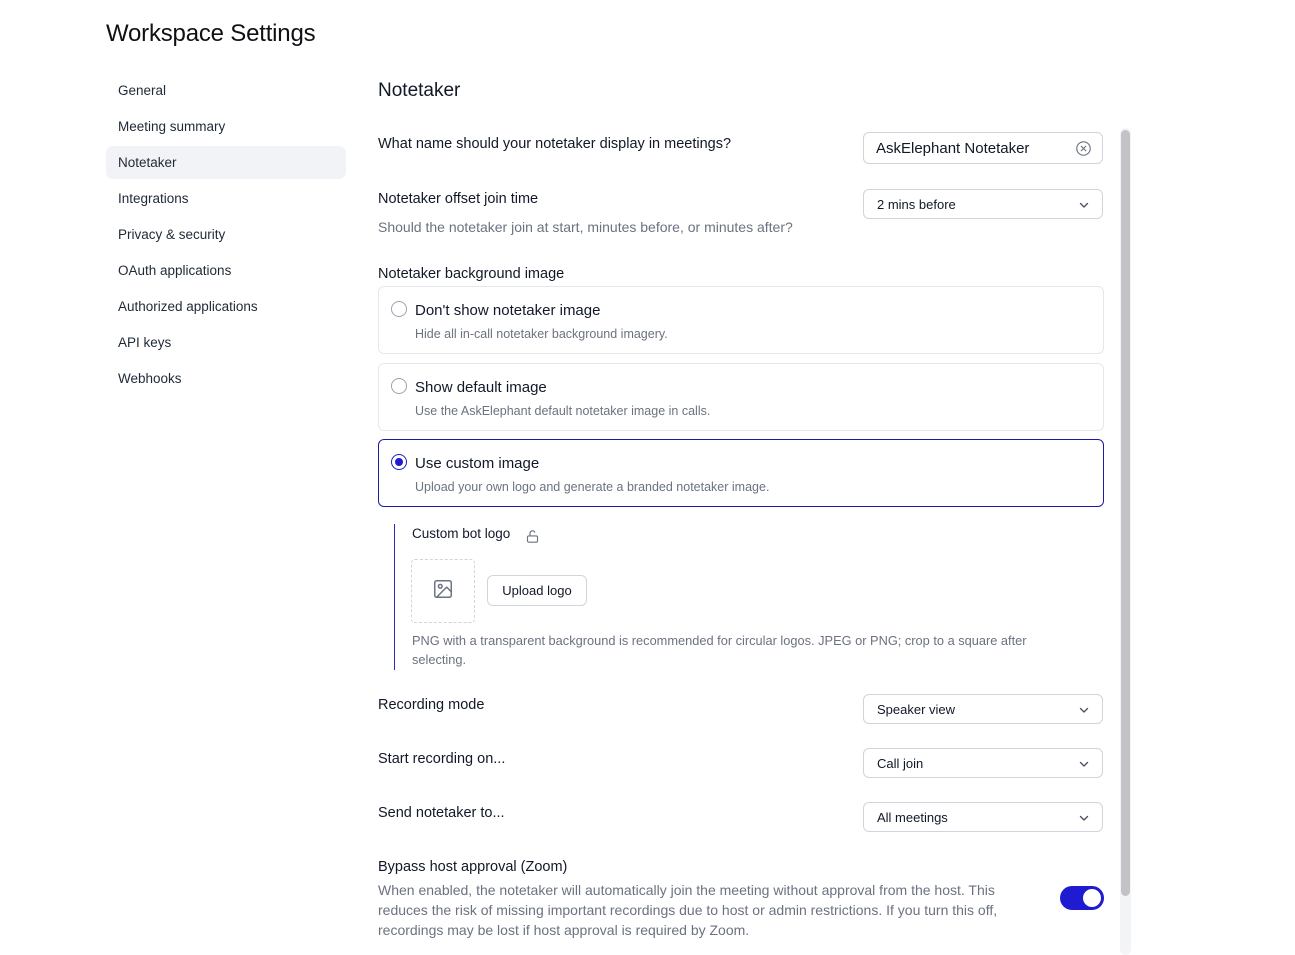  I want to click on sidebar-item-oauth-applications: OAuth applications, so click(226, 270).